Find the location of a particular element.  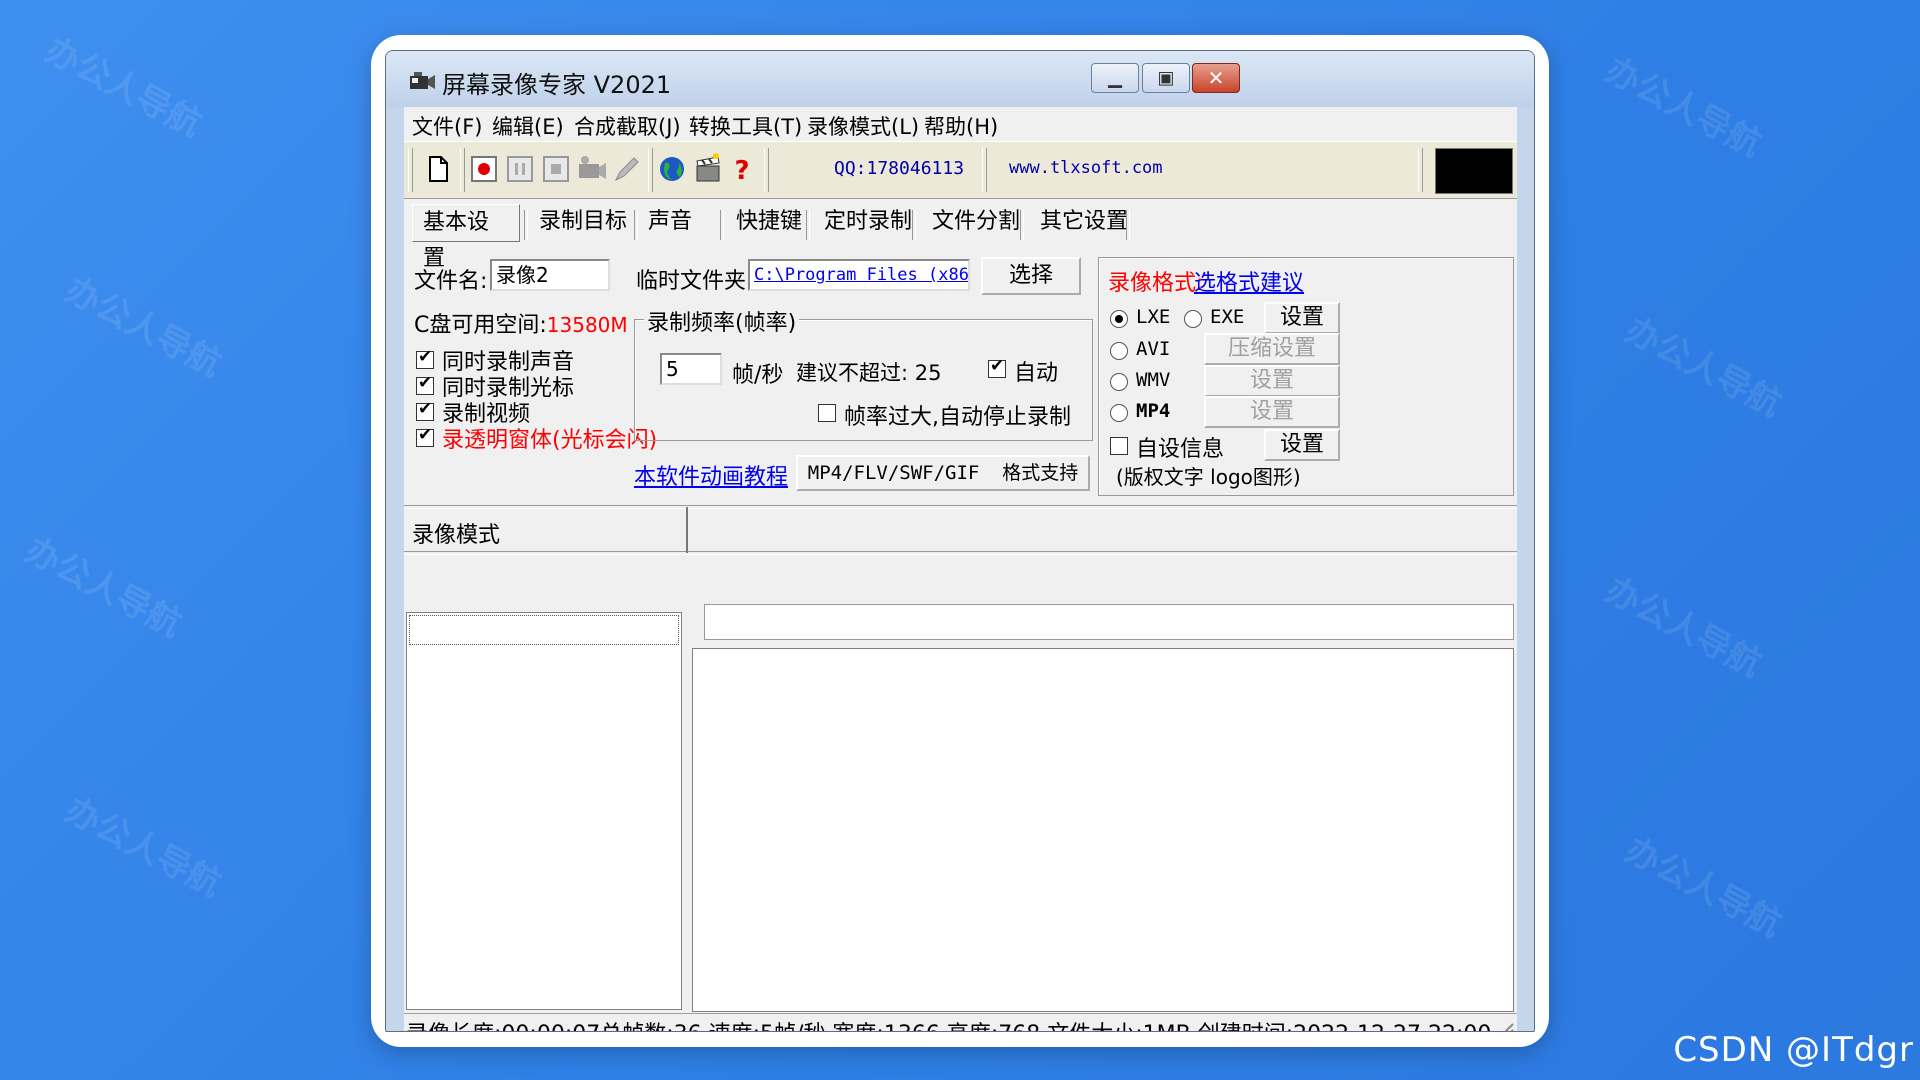

record-transparent-checkbox is located at coordinates (425, 436).